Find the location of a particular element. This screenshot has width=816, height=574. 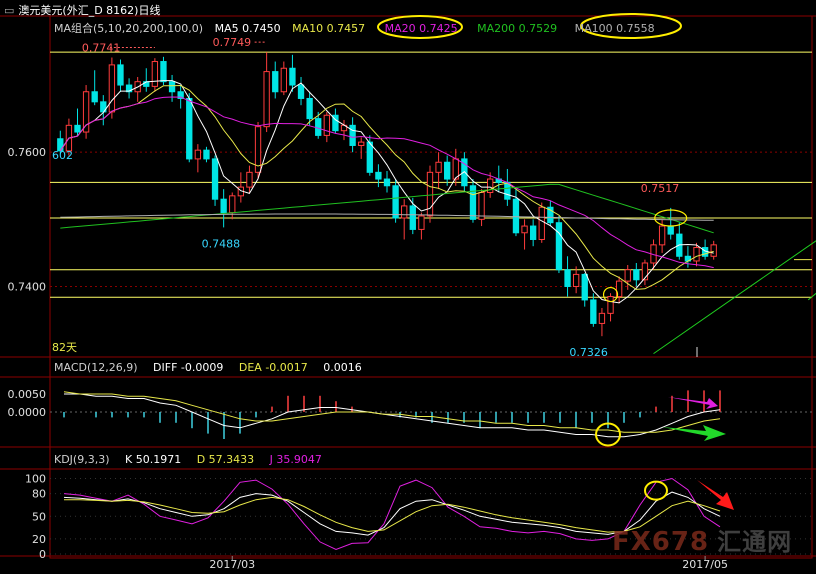

price-high-label-2: 0.7749 is located at coordinates (232, 42).